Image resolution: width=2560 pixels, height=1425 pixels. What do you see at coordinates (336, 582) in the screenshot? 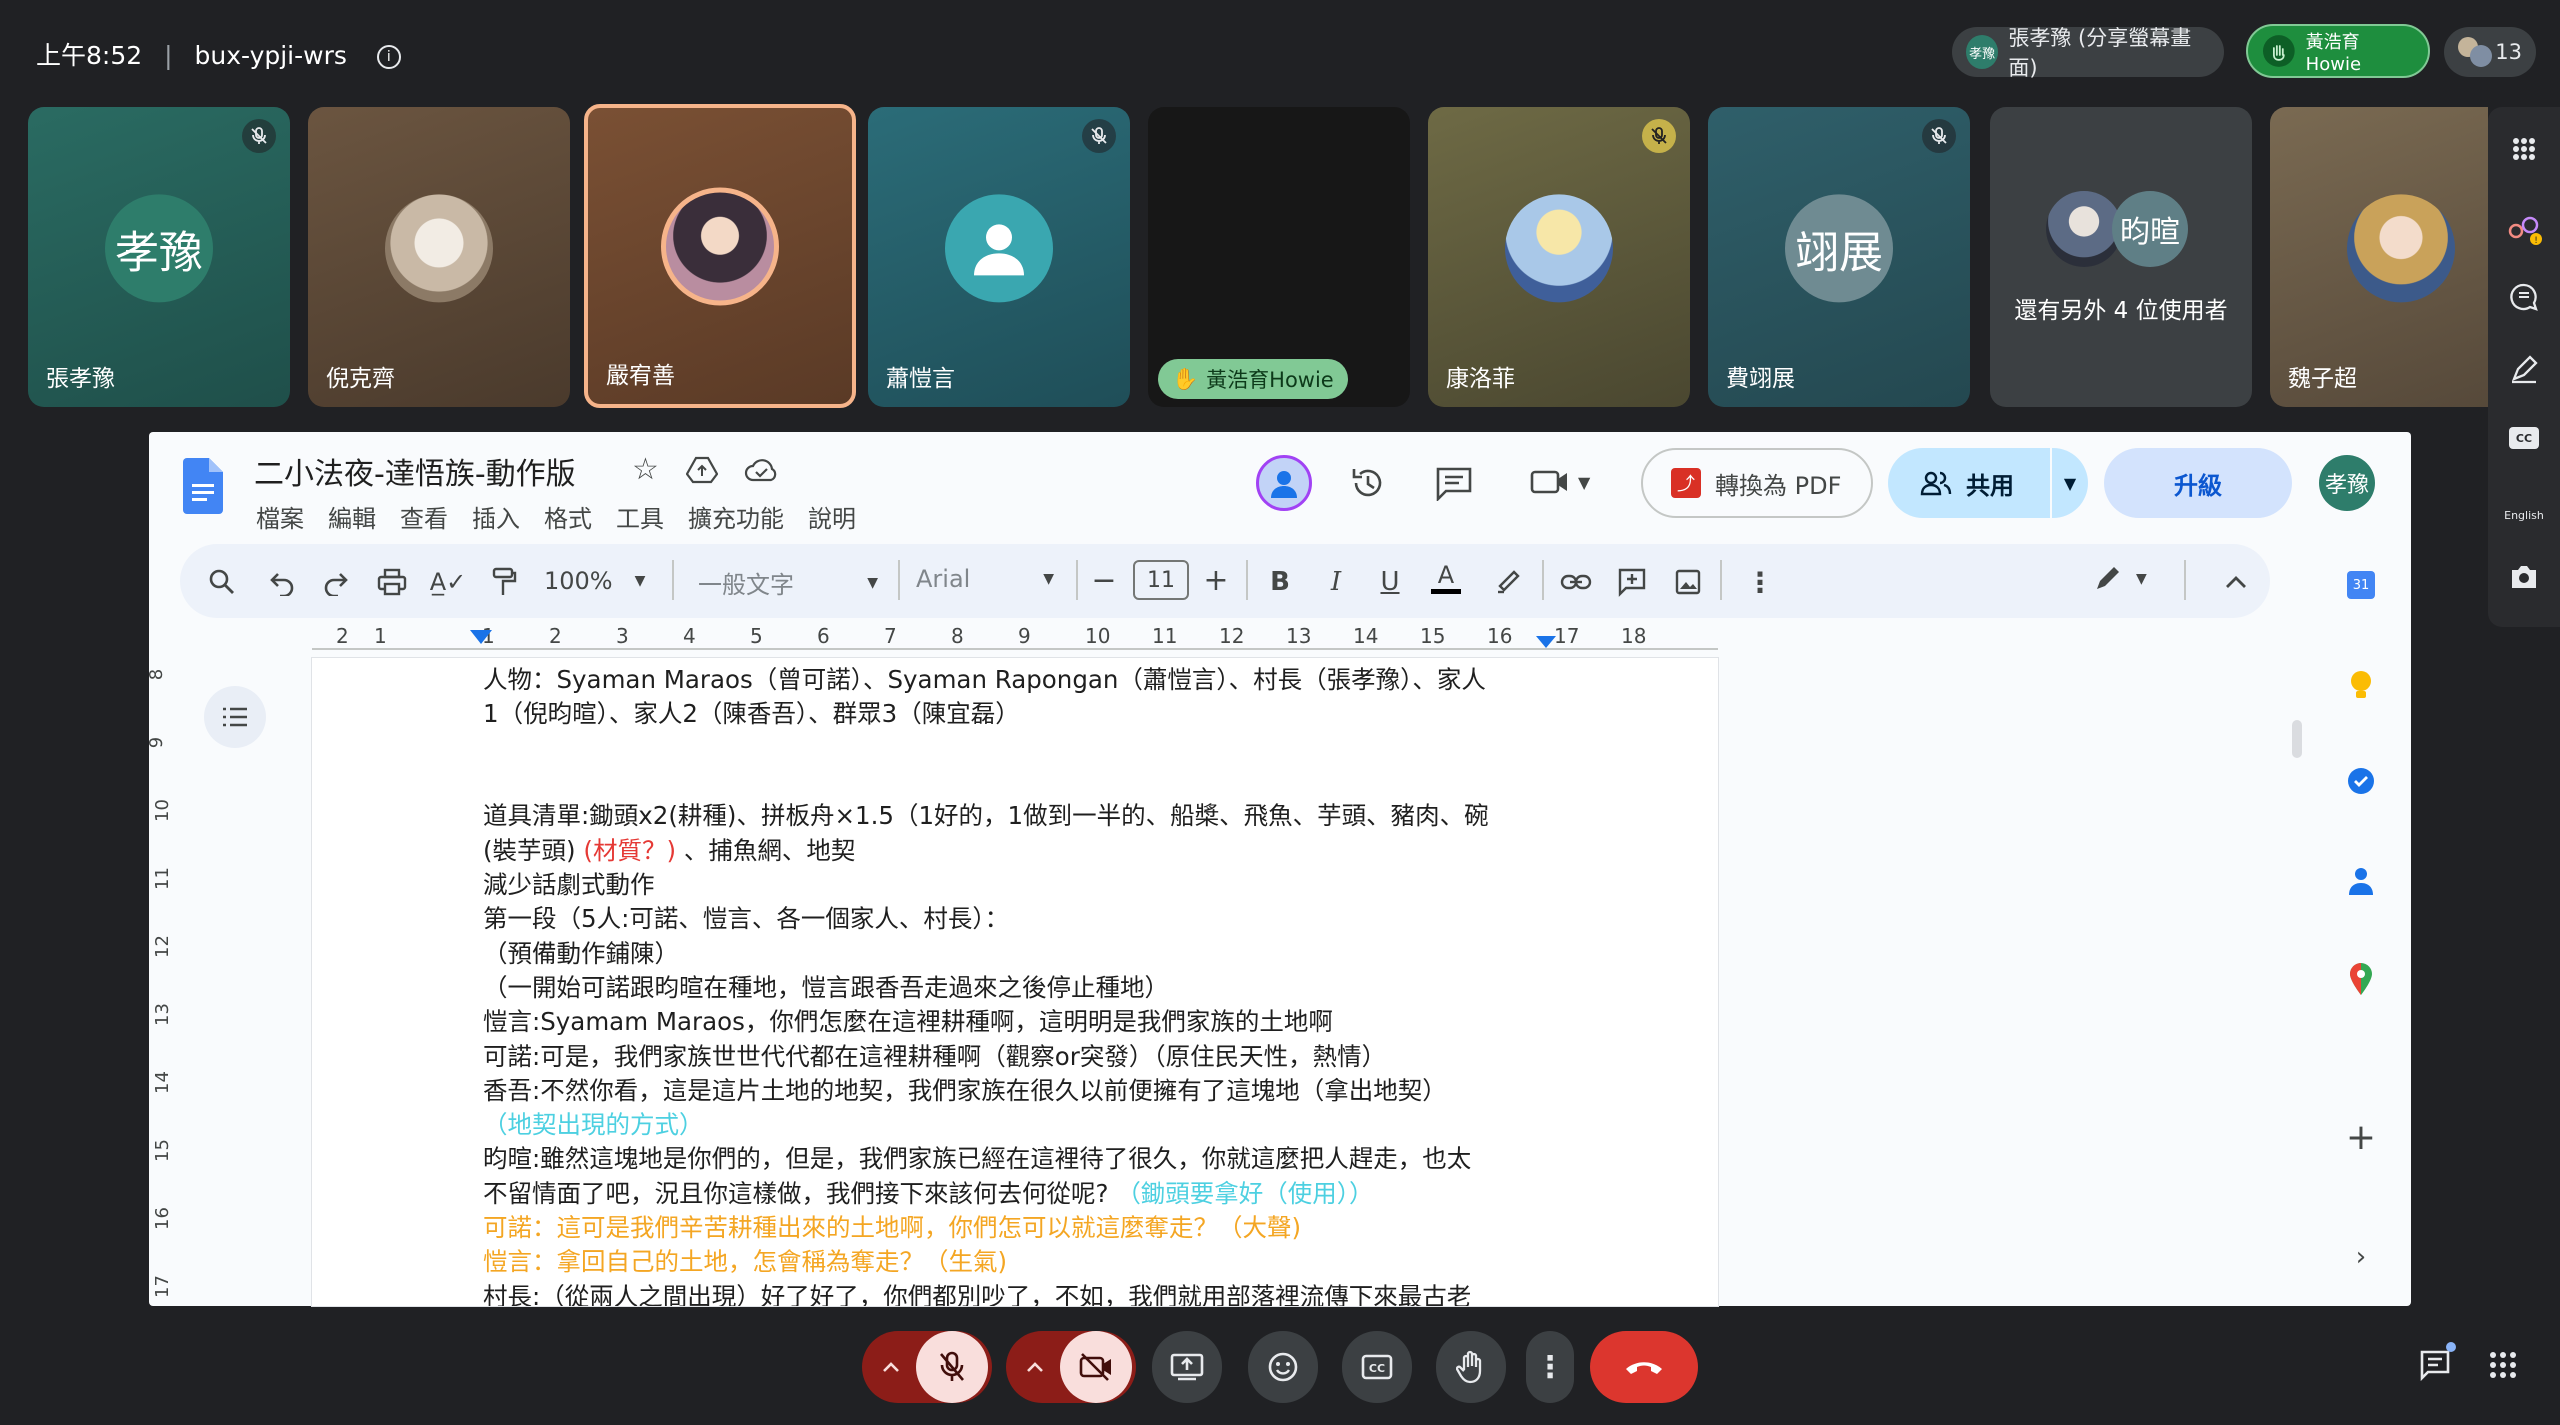
I see `redo-icon` at bounding box center [336, 582].